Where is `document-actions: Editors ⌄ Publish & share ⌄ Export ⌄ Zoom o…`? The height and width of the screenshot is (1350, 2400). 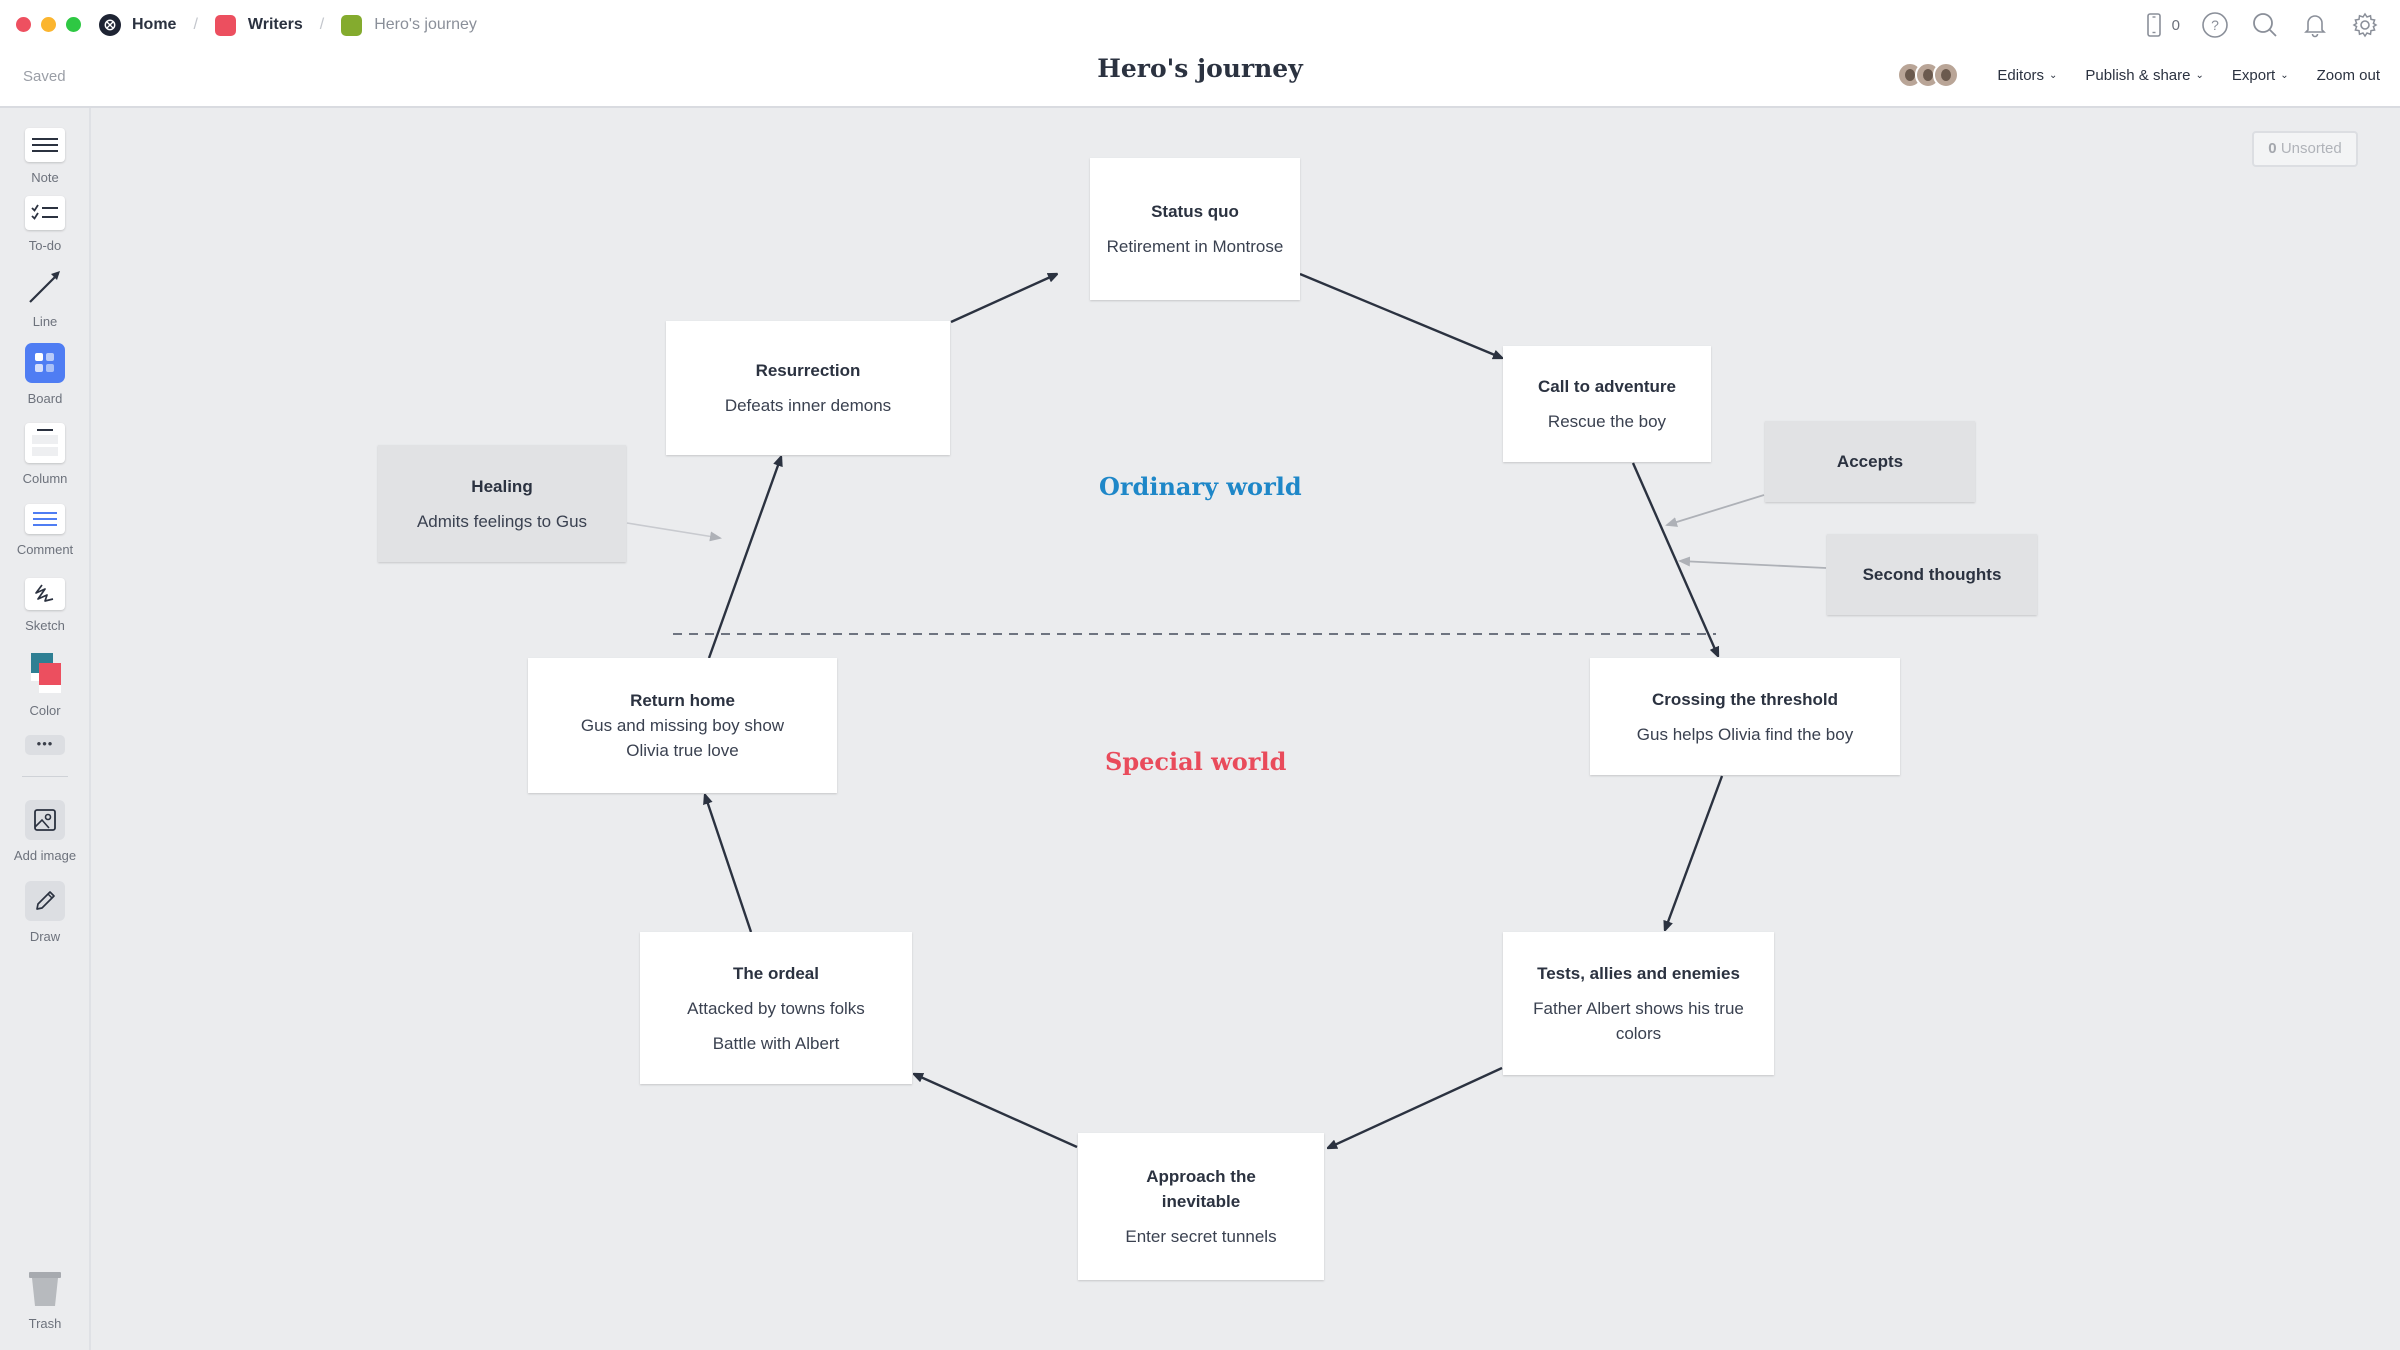
document-actions: Editors ⌄ Publish & share ⌄ Export ⌄ Zoom o… is located at coordinates (2138, 75).